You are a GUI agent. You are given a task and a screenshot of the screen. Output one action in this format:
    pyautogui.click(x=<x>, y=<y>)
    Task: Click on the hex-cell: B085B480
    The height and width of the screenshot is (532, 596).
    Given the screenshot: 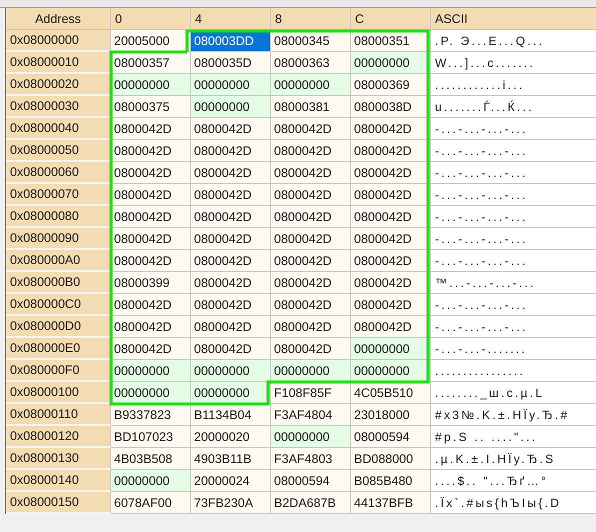 What is the action you would take?
    pyautogui.click(x=391, y=481)
    